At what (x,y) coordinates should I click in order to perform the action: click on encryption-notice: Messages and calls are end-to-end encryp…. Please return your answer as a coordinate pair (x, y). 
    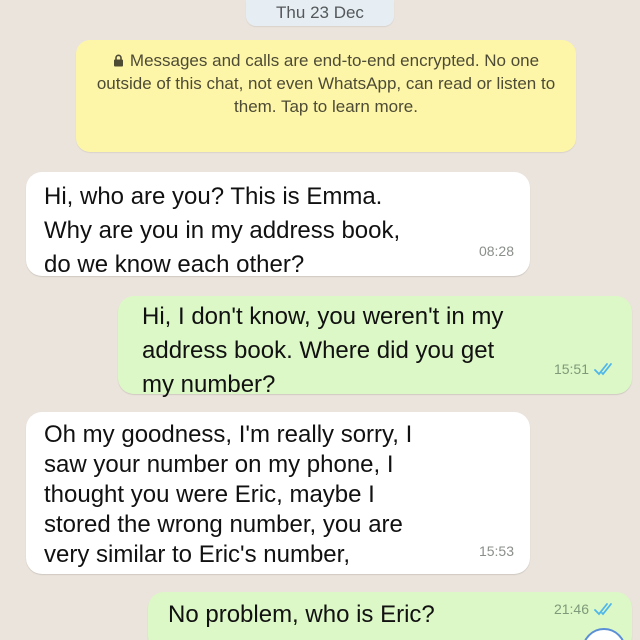
    Looking at the image, I should click on (326, 96).